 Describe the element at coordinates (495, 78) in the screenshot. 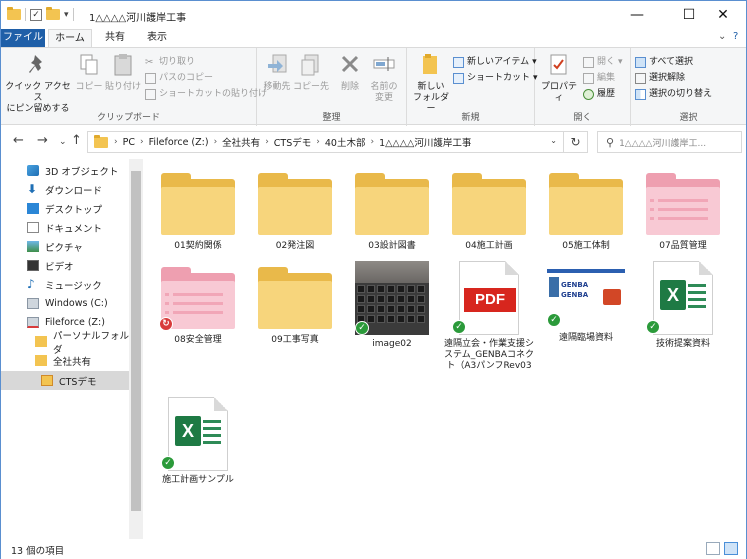

I see `shortcut-button: ショートカット ▾` at that location.